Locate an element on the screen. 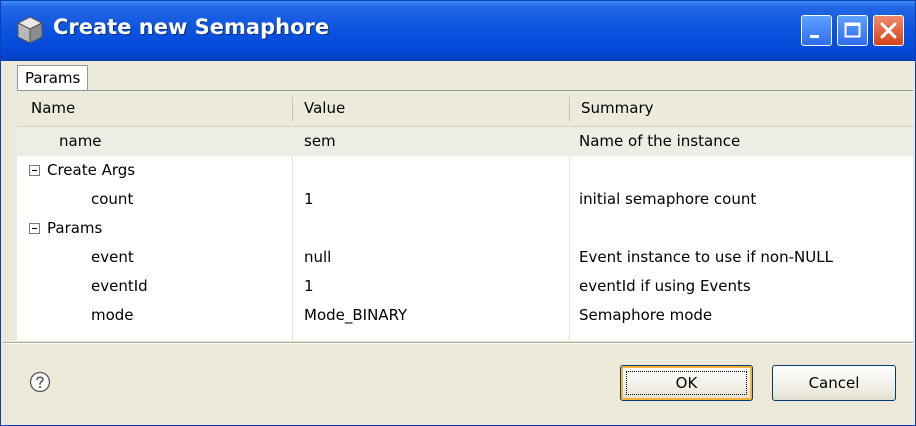  row-name: event is located at coordinates (112, 257).